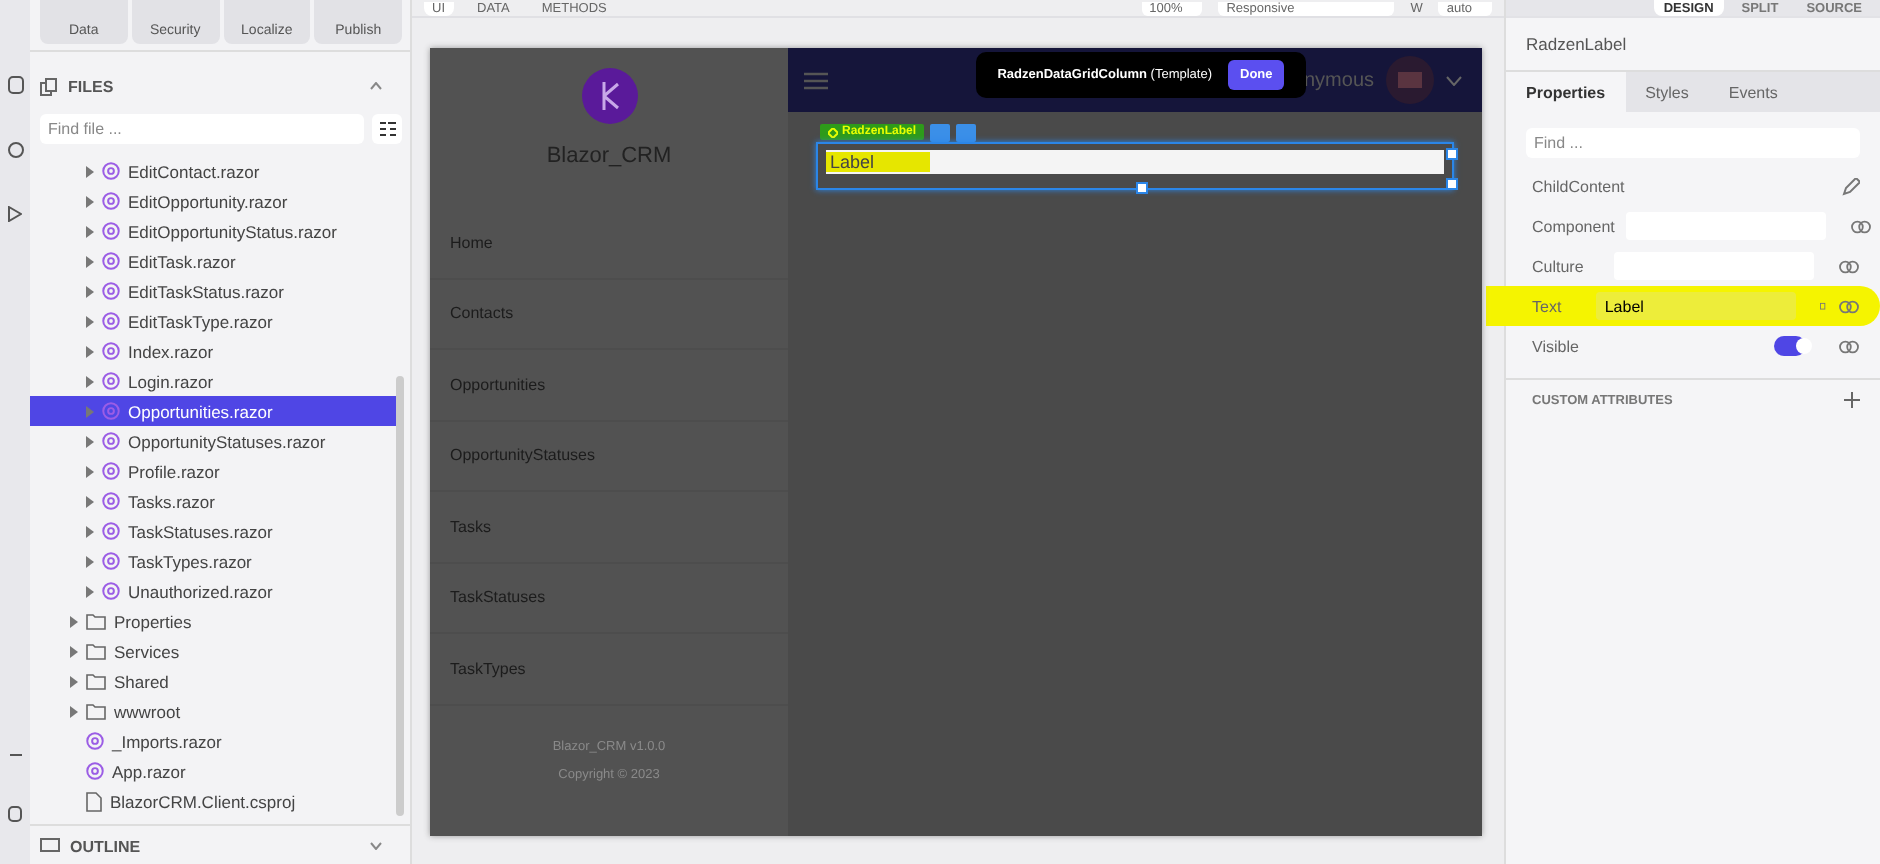  Describe the element at coordinates (1135, 166) in the screenshot. I see `selected-label-frame: Label` at that location.